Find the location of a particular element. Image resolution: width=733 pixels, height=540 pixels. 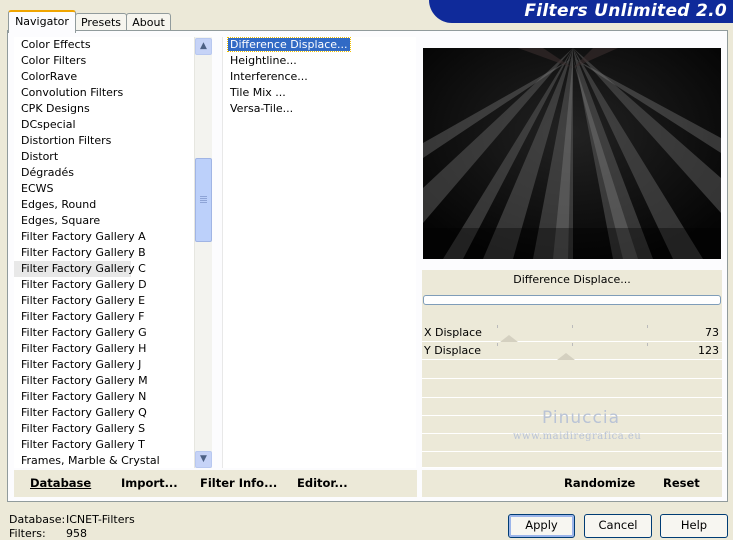

category-item: Filter Factory Gallery T is located at coordinates (104, 445).